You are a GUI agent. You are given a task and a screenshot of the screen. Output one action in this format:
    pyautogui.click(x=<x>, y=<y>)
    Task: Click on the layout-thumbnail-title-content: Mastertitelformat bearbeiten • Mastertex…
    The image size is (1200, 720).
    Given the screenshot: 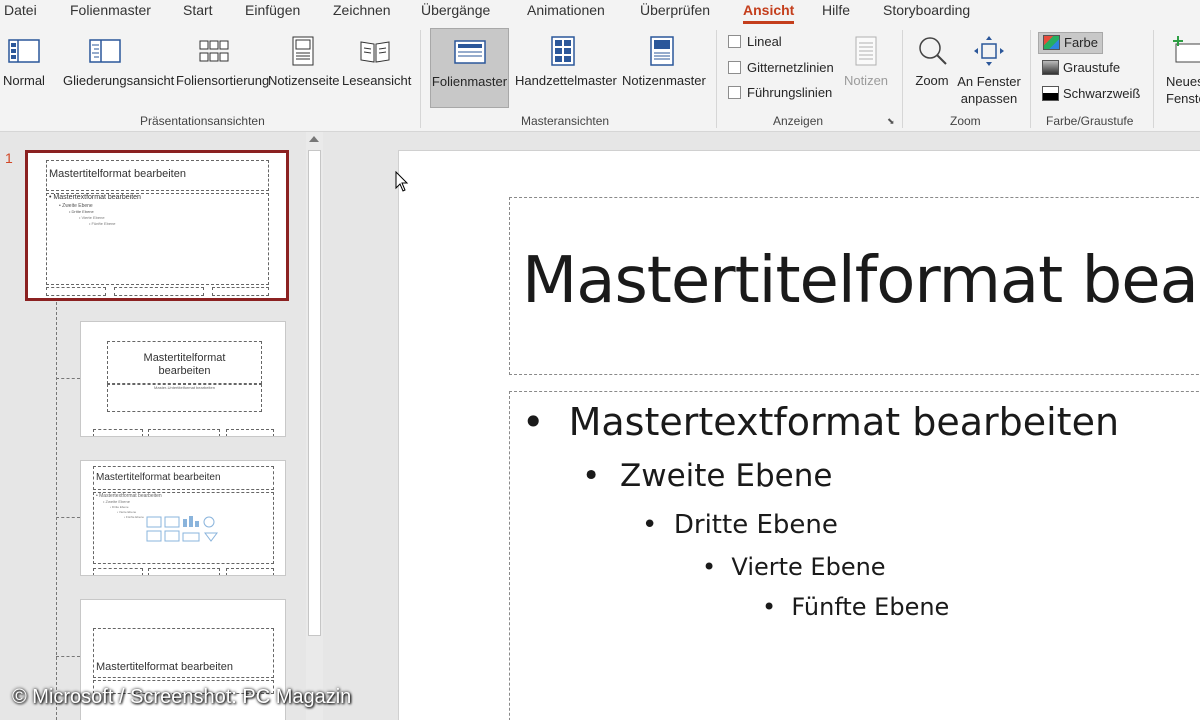 What is the action you would take?
    pyautogui.click(x=183, y=518)
    